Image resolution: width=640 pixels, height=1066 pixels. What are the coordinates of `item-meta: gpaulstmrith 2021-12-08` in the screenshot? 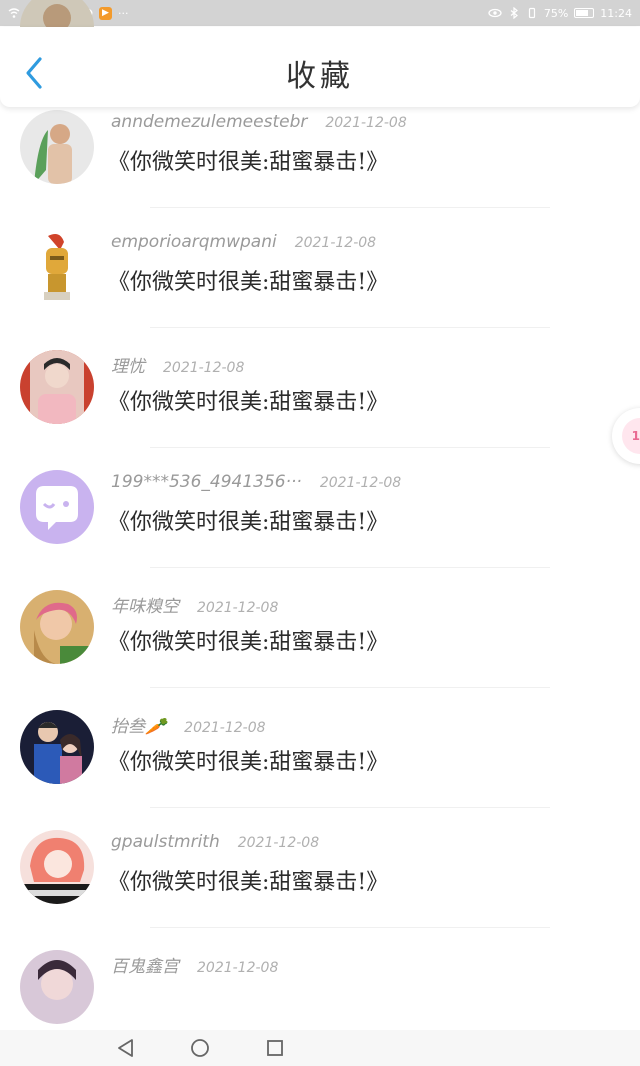 It's located at (215, 842).